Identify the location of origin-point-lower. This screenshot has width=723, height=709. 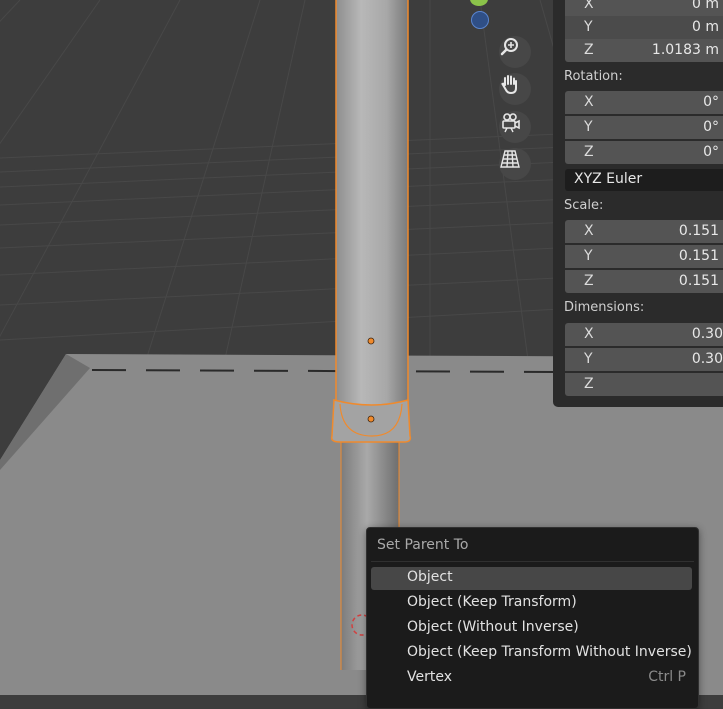
(371, 419).